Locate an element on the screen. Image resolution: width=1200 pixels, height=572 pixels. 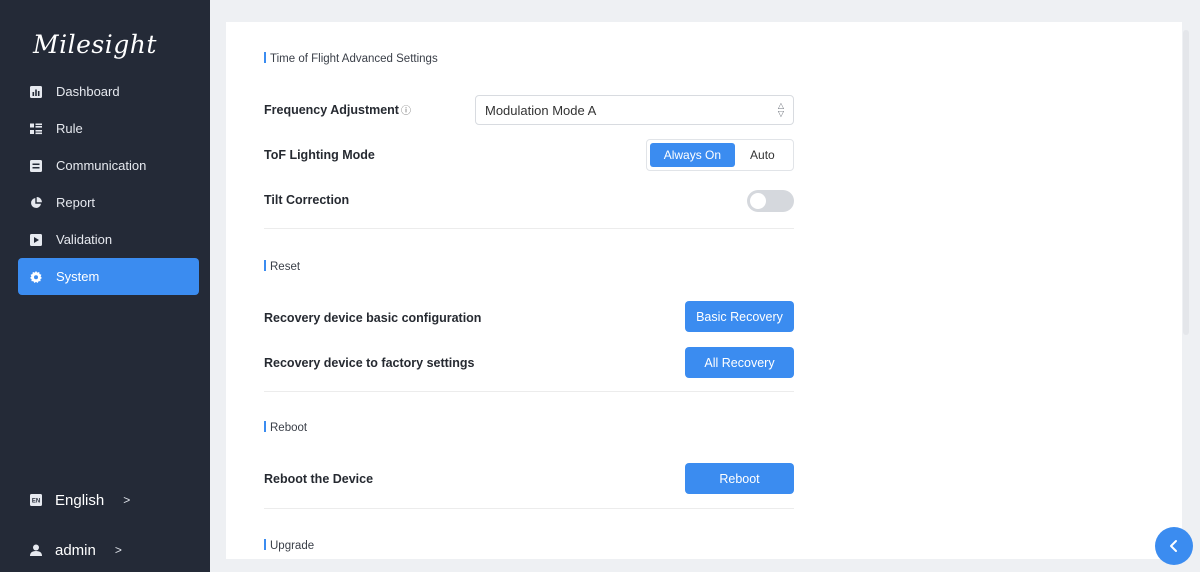
vertical-scrollbar is located at coordinates (1186, 182).